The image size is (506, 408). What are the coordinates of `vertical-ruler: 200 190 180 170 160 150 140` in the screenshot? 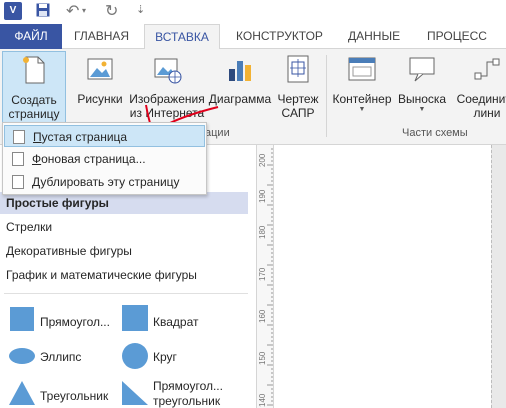 It's located at (265, 276).